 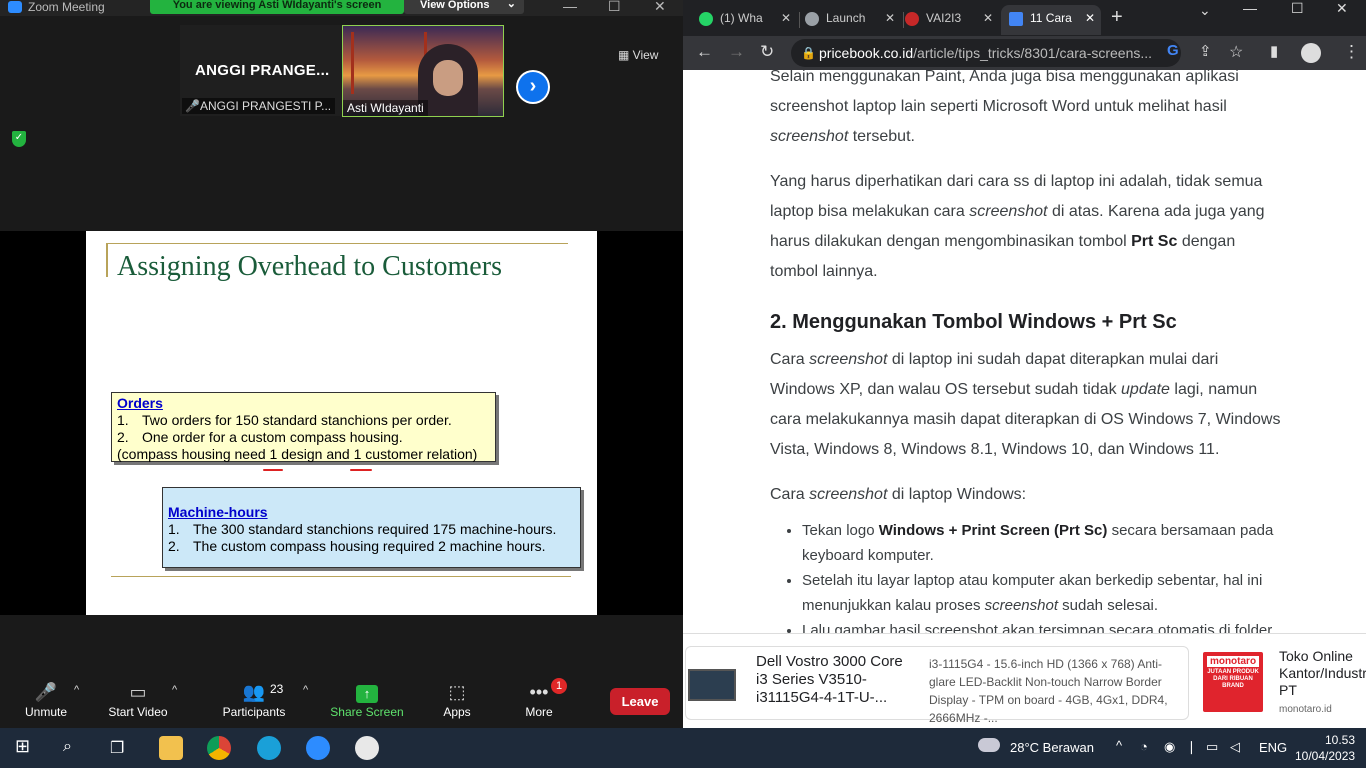 What do you see at coordinates (1274, 51) in the screenshot?
I see `side-panel-icon: ▮` at bounding box center [1274, 51].